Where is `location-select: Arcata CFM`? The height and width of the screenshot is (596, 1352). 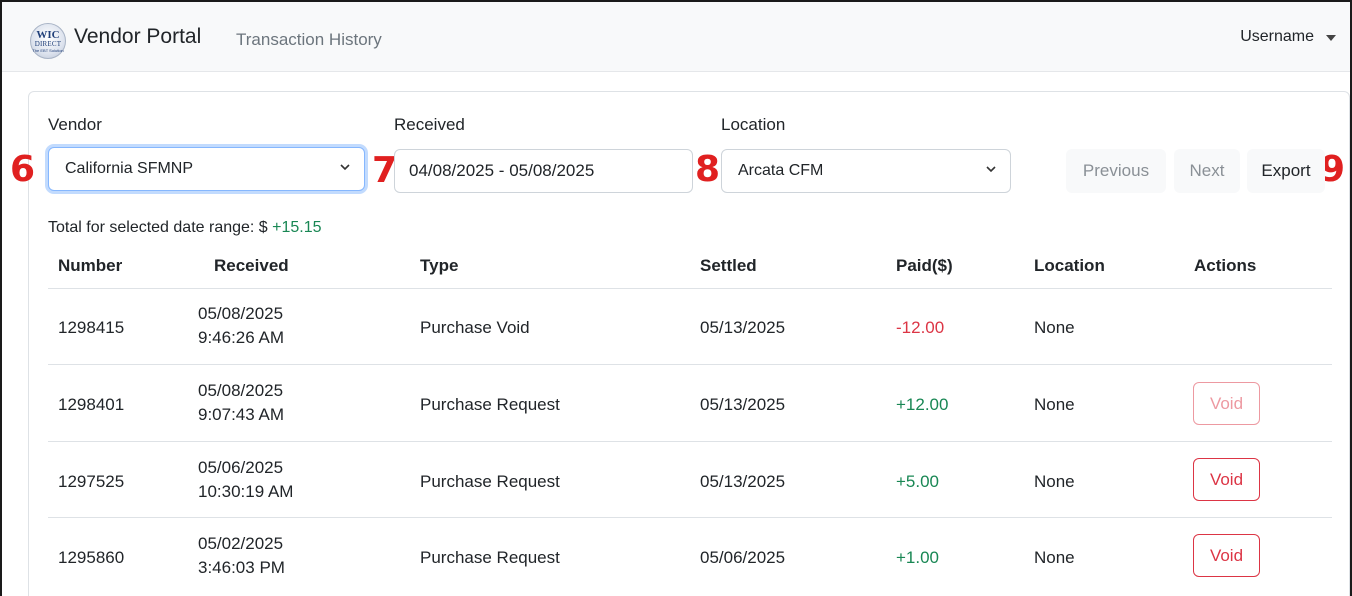 location-select: Arcata CFM is located at coordinates (866, 171).